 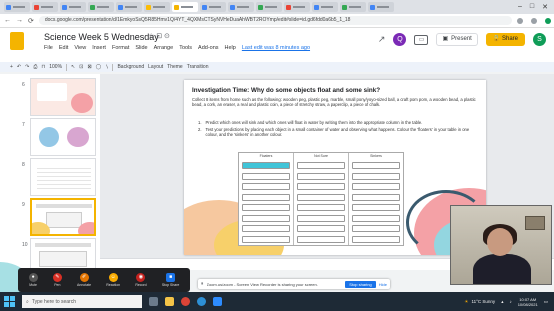 What do you see at coordinates (502, 302) in the screenshot?
I see `network-icon: ▴` at bounding box center [502, 302].